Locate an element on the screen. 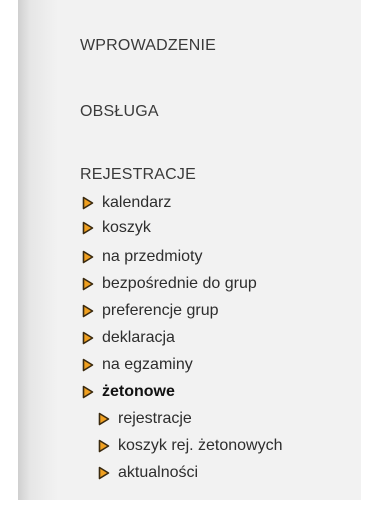 This screenshot has height=508, width=379. menu-item-preferencje-grup: preferencje grup is located at coordinates (150, 311).